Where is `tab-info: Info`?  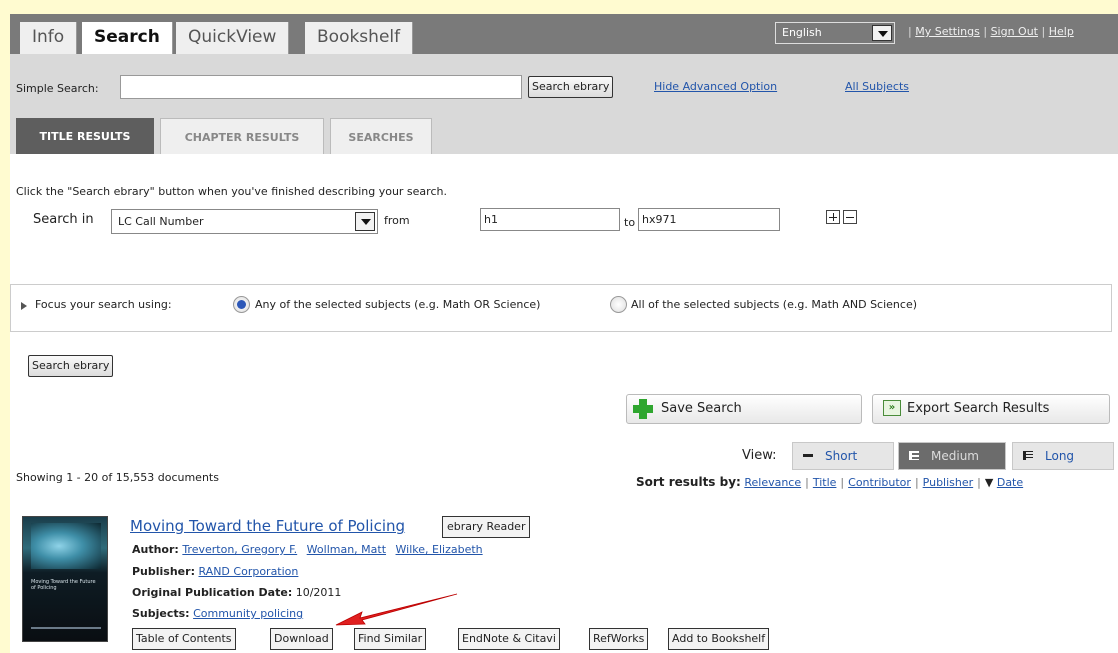
tab-info: Info is located at coordinates (49, 38).